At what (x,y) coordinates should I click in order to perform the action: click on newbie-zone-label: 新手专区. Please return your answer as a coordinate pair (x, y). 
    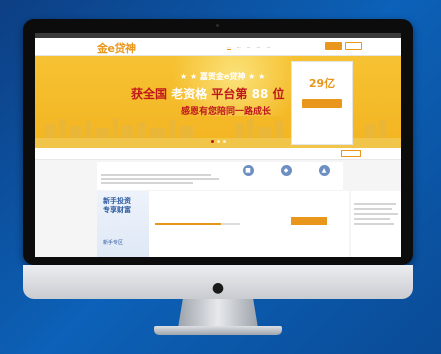
    Looking at the image, I should click on (113, 243).